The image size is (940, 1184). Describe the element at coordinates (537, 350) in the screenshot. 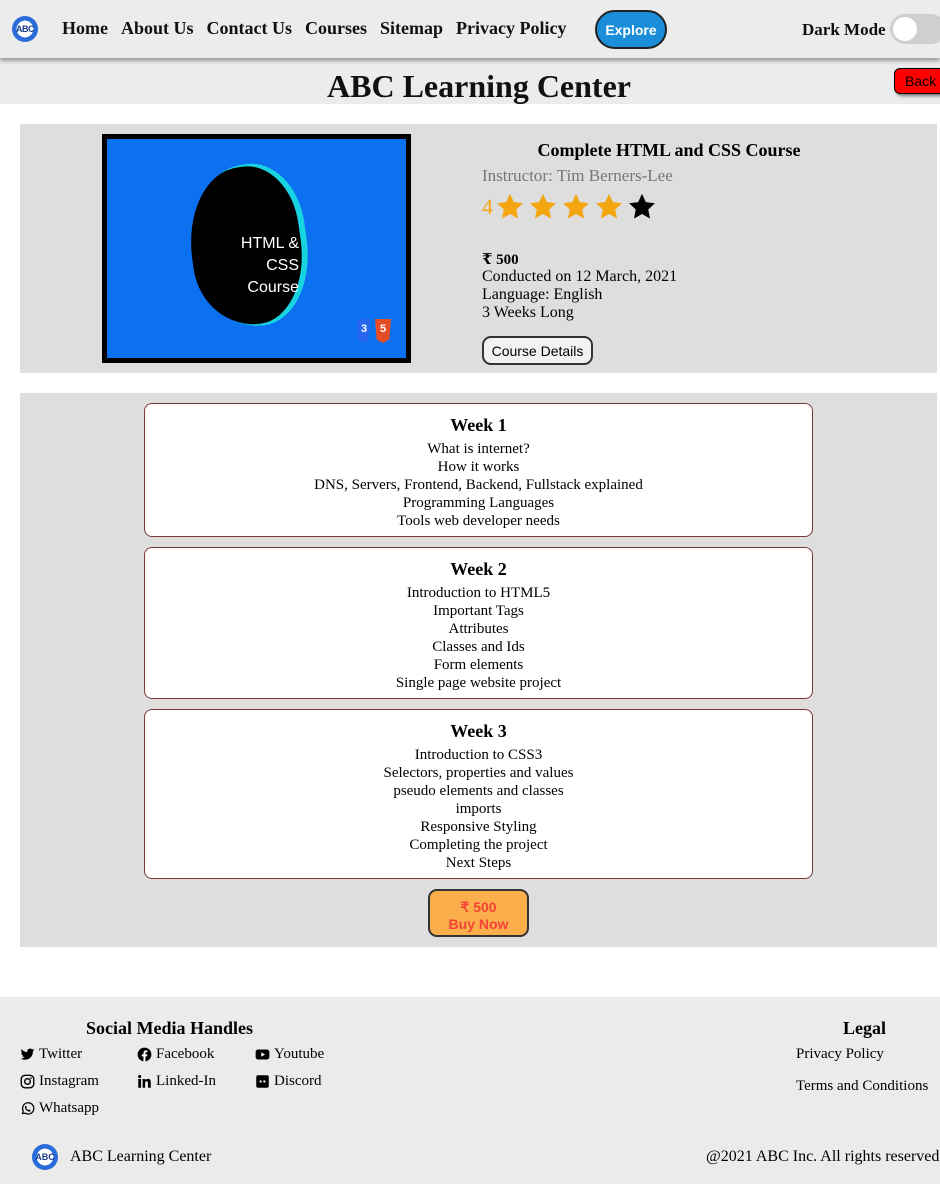

I see `course-details-button: Course Details` at that location.